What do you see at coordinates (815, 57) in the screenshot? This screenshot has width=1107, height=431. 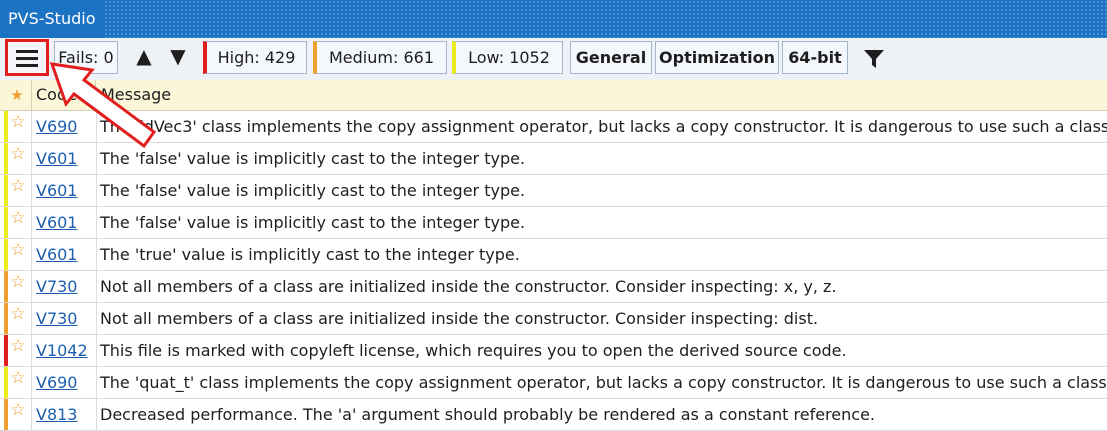 I see `64bit-filter-button: 64-bit` at bounding box center [815, 57].